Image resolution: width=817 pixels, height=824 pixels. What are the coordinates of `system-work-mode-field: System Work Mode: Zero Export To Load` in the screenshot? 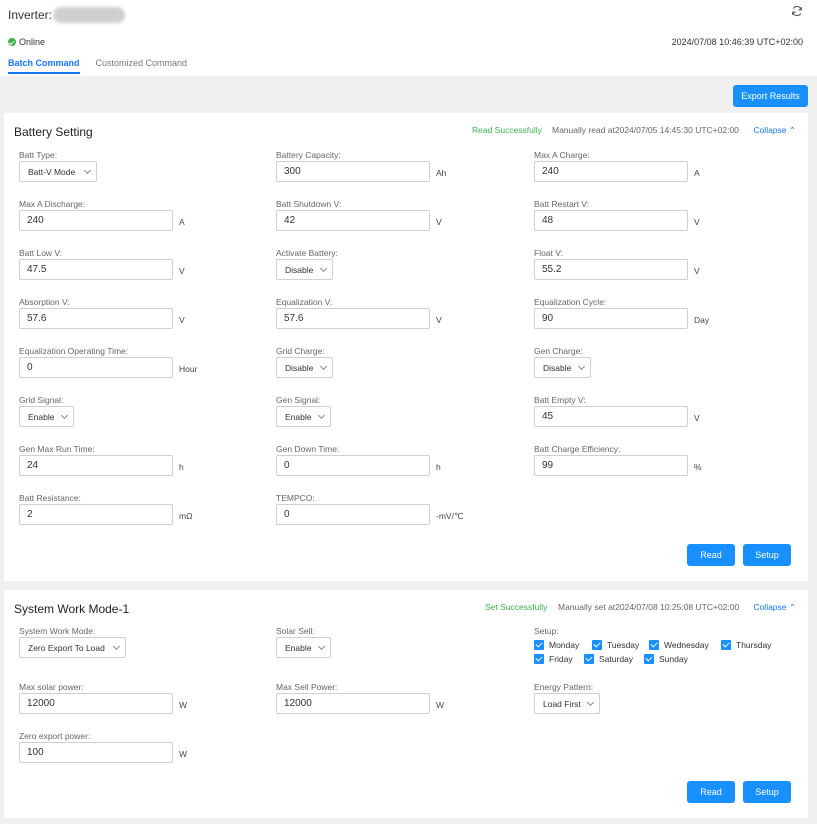 It's located at (72, 642).